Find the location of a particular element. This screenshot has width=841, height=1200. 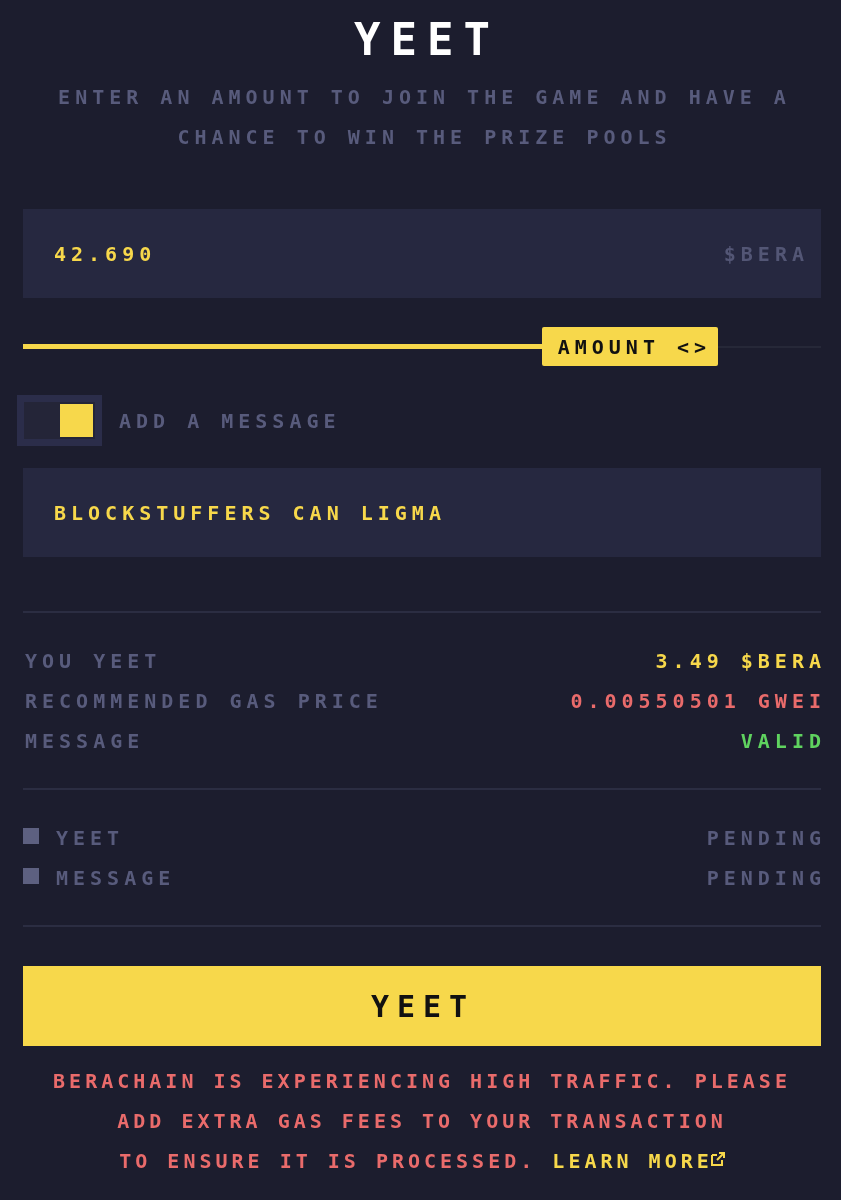

summary-value: 0.00550501 GWEI is located at coordinates (698, 701).